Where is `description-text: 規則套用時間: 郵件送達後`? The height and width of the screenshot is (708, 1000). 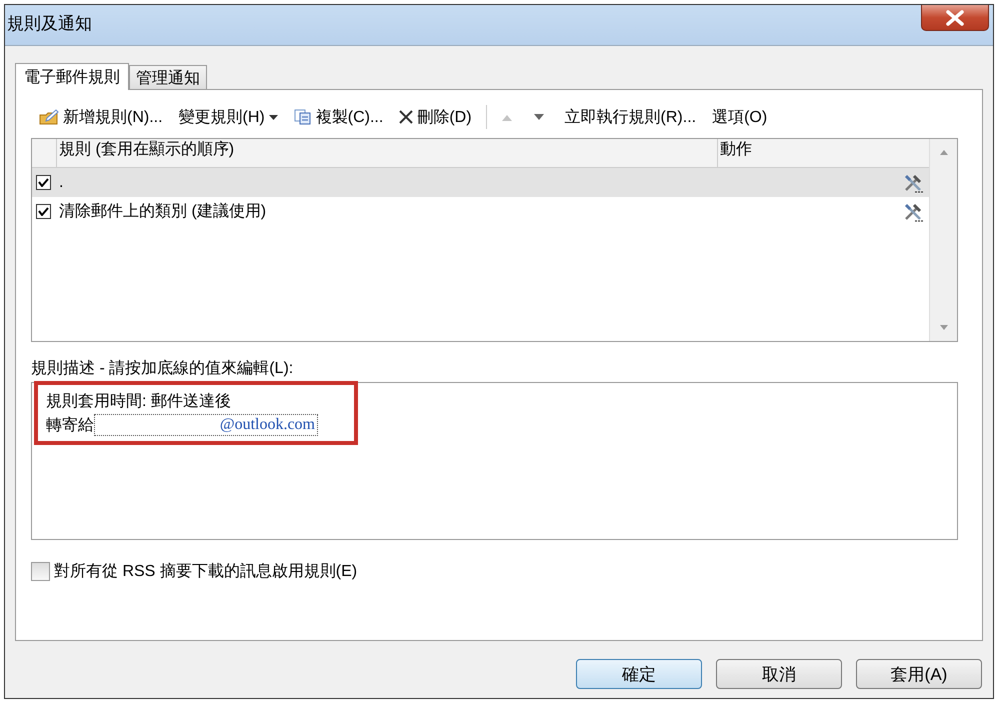
description-text: 規則套用時間: 郵件送達後 is located at coordinates (138, 402).